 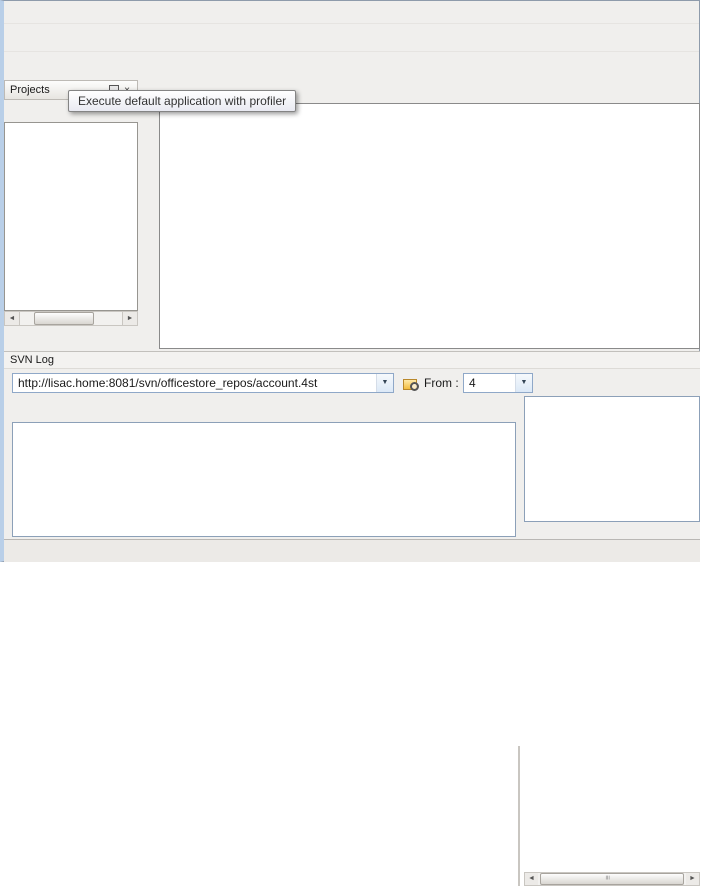 I want to click on menu-bar, so click(x=351, y=12).